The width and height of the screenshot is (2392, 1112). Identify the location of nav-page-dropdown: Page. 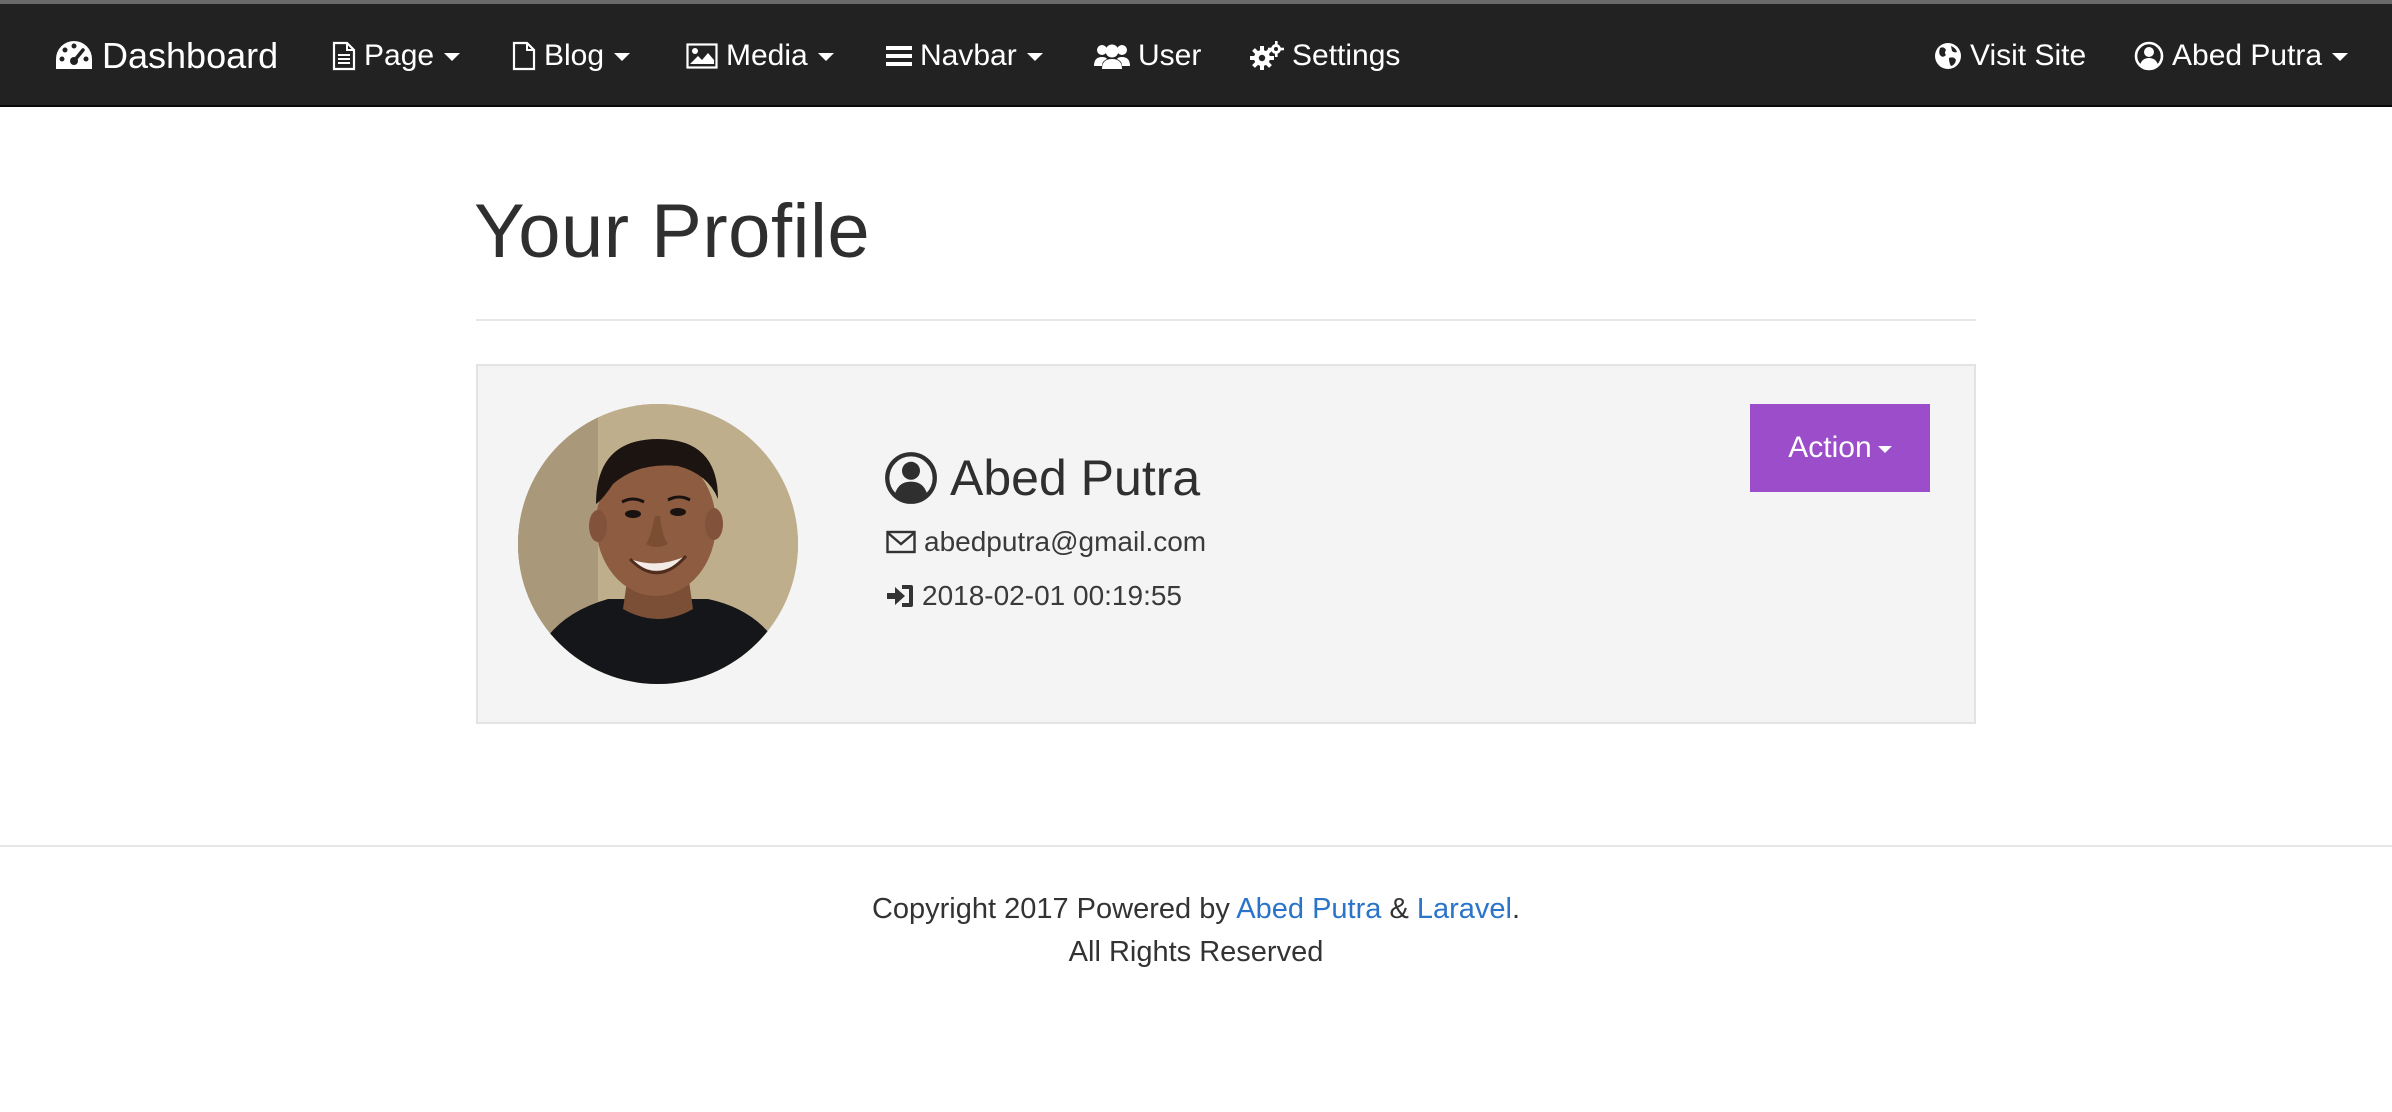
(396, 55).